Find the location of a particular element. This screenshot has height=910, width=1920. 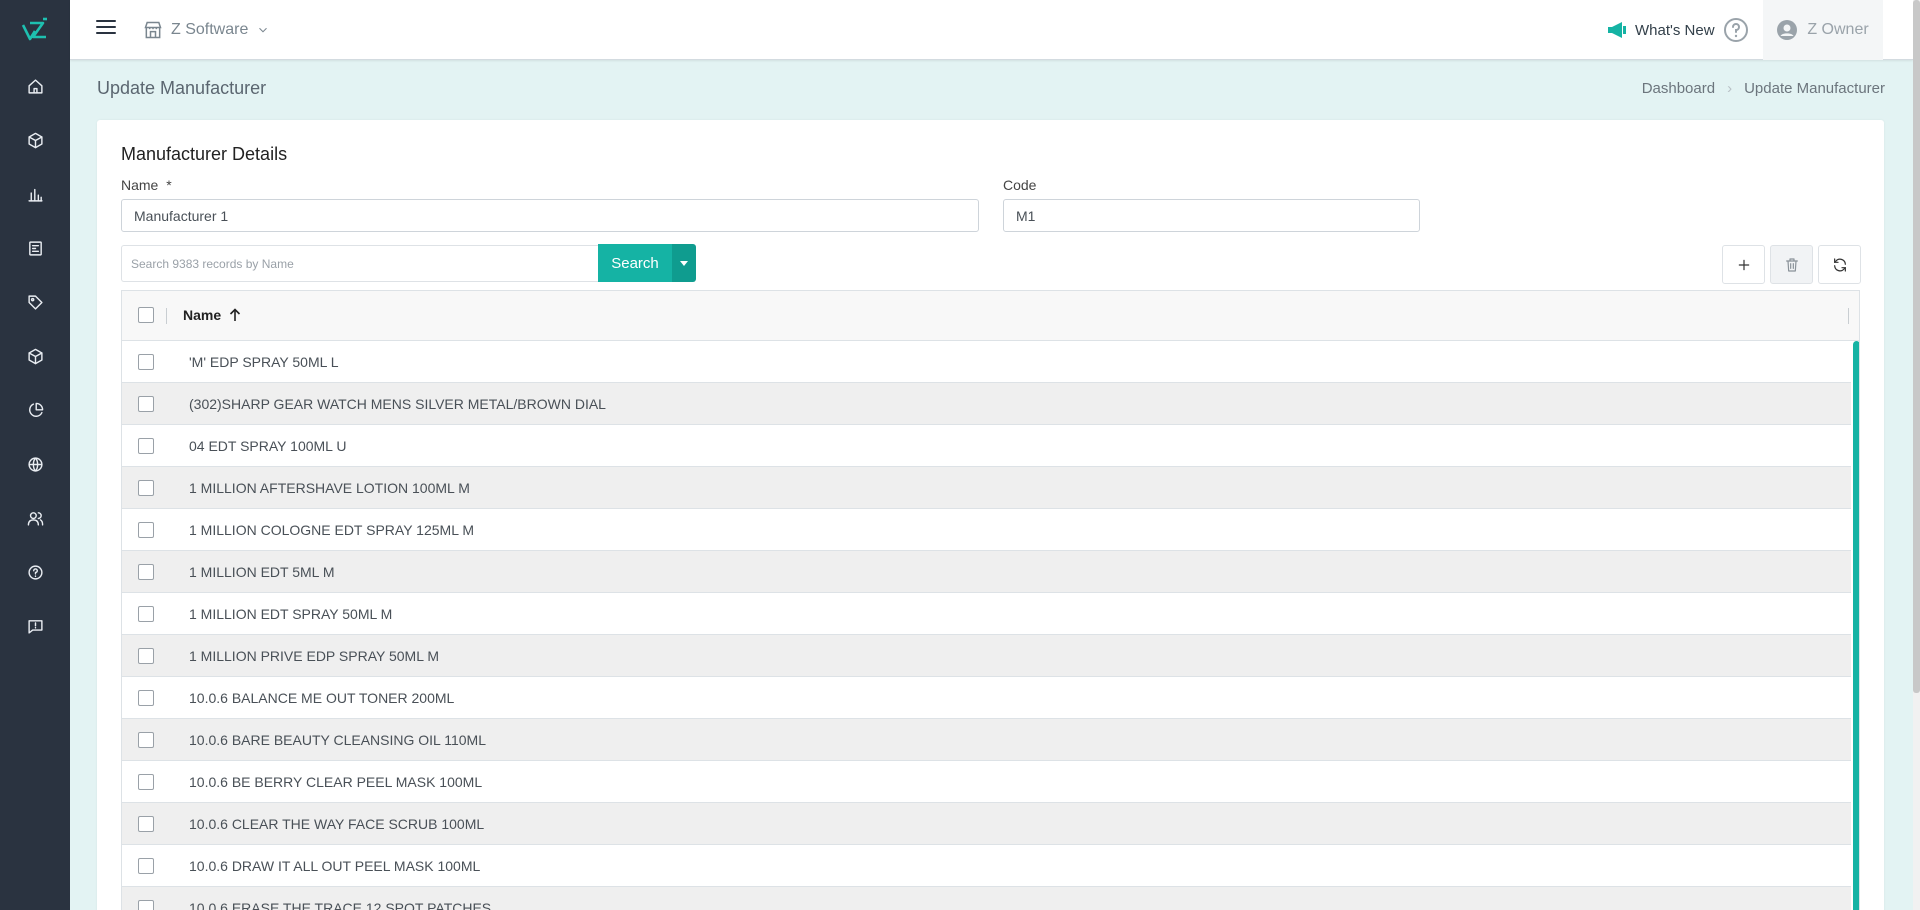

table-row: 10.0.6 BALANCE ME OUT TONER 200ML is located at coordinates (986, 698).